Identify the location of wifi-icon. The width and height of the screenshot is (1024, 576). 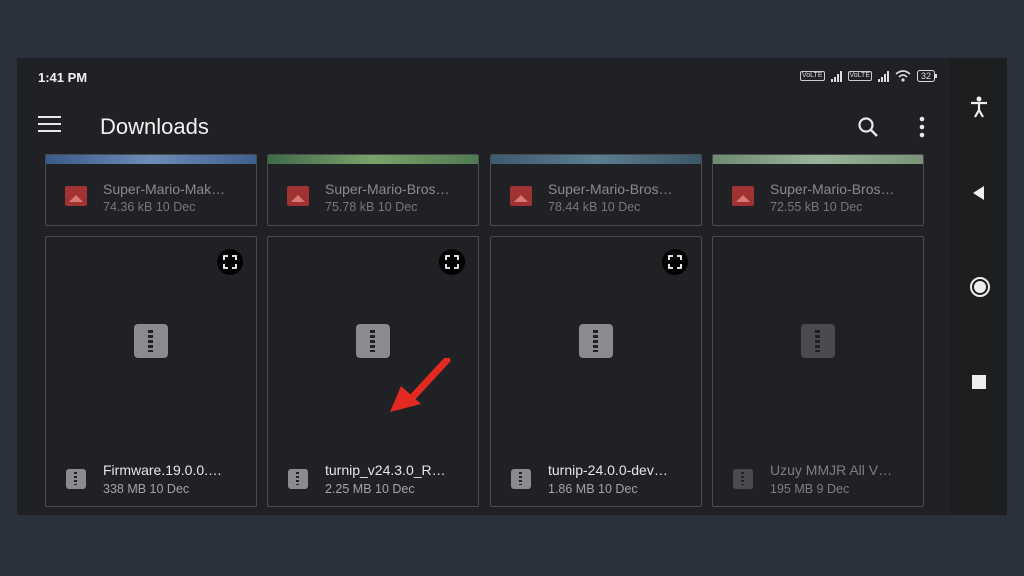
(903, 76).